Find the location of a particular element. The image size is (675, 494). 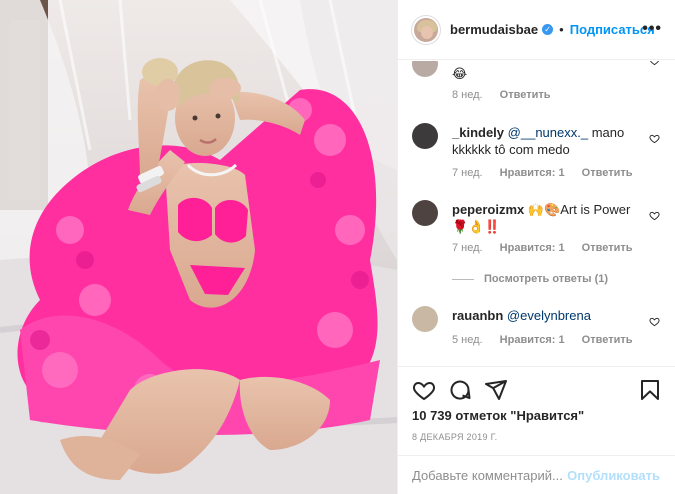

view-replies-button: Посмотреть ответы (1) is located at coordinates (530, 279).